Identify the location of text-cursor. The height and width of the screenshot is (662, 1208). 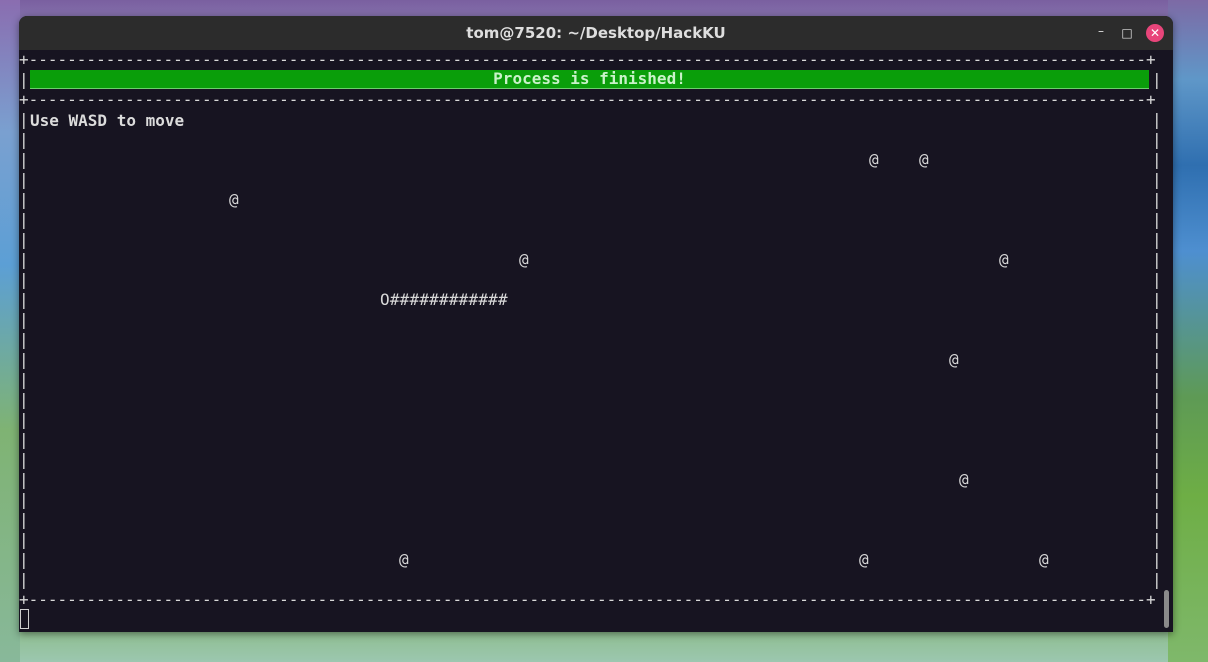
(24, 619).